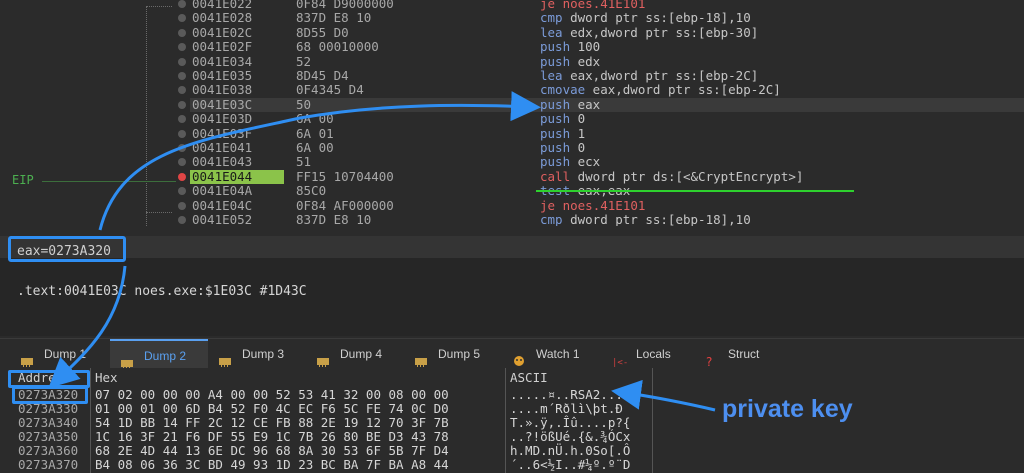 The width and height of the screenshot is (1024, 473). What do you see at coordinates (322, 32) in the screenshot?
I see `instruction-bytes: 8D55 D0` at bounding box center [322, 32].